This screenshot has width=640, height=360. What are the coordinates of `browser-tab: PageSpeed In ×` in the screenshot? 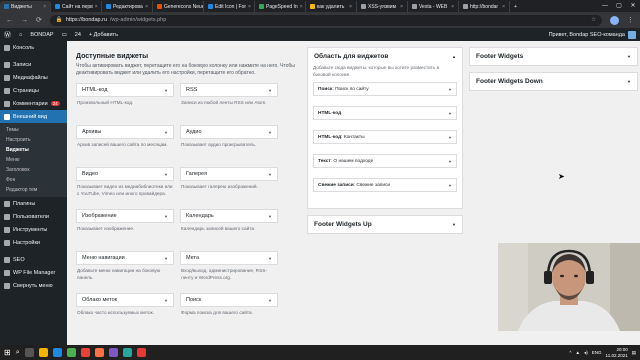 It's located at (280, 6).